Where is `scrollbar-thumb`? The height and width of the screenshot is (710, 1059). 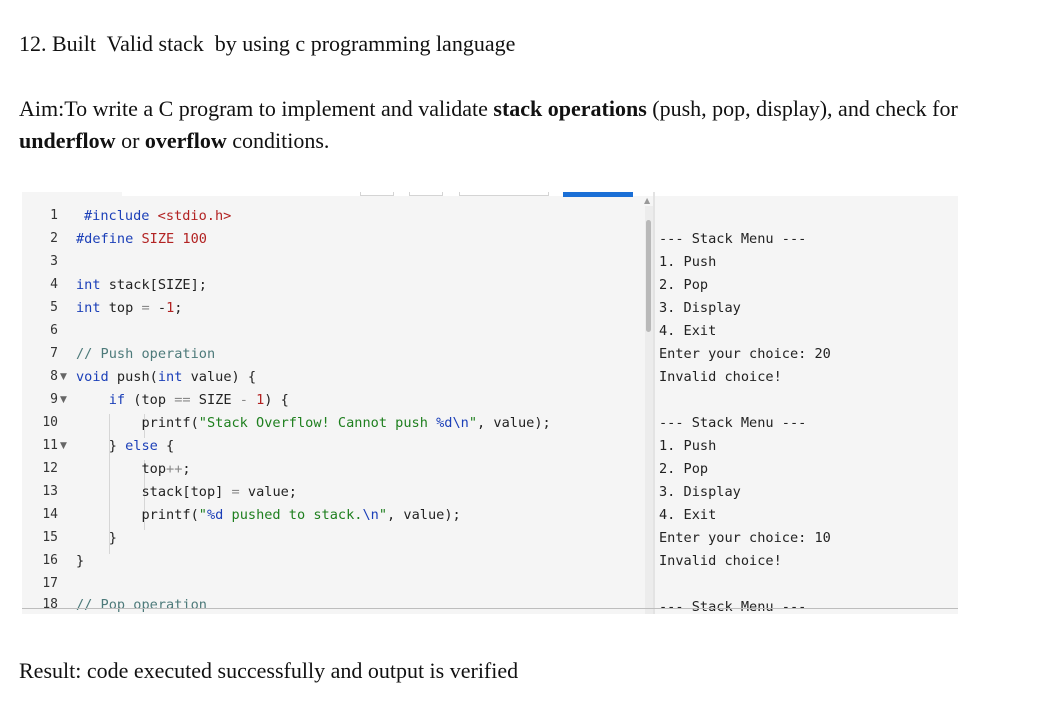 scrollbar-thumb is located at coordinates (648, 276).